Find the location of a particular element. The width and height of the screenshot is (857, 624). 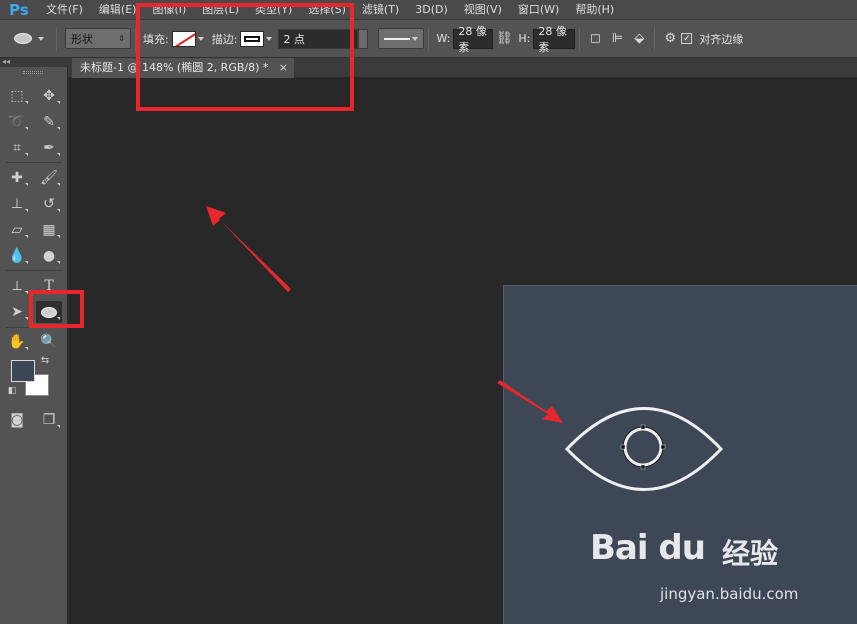

healing-brush-tool-icon: ✚ is located at coordinates (17, 178).